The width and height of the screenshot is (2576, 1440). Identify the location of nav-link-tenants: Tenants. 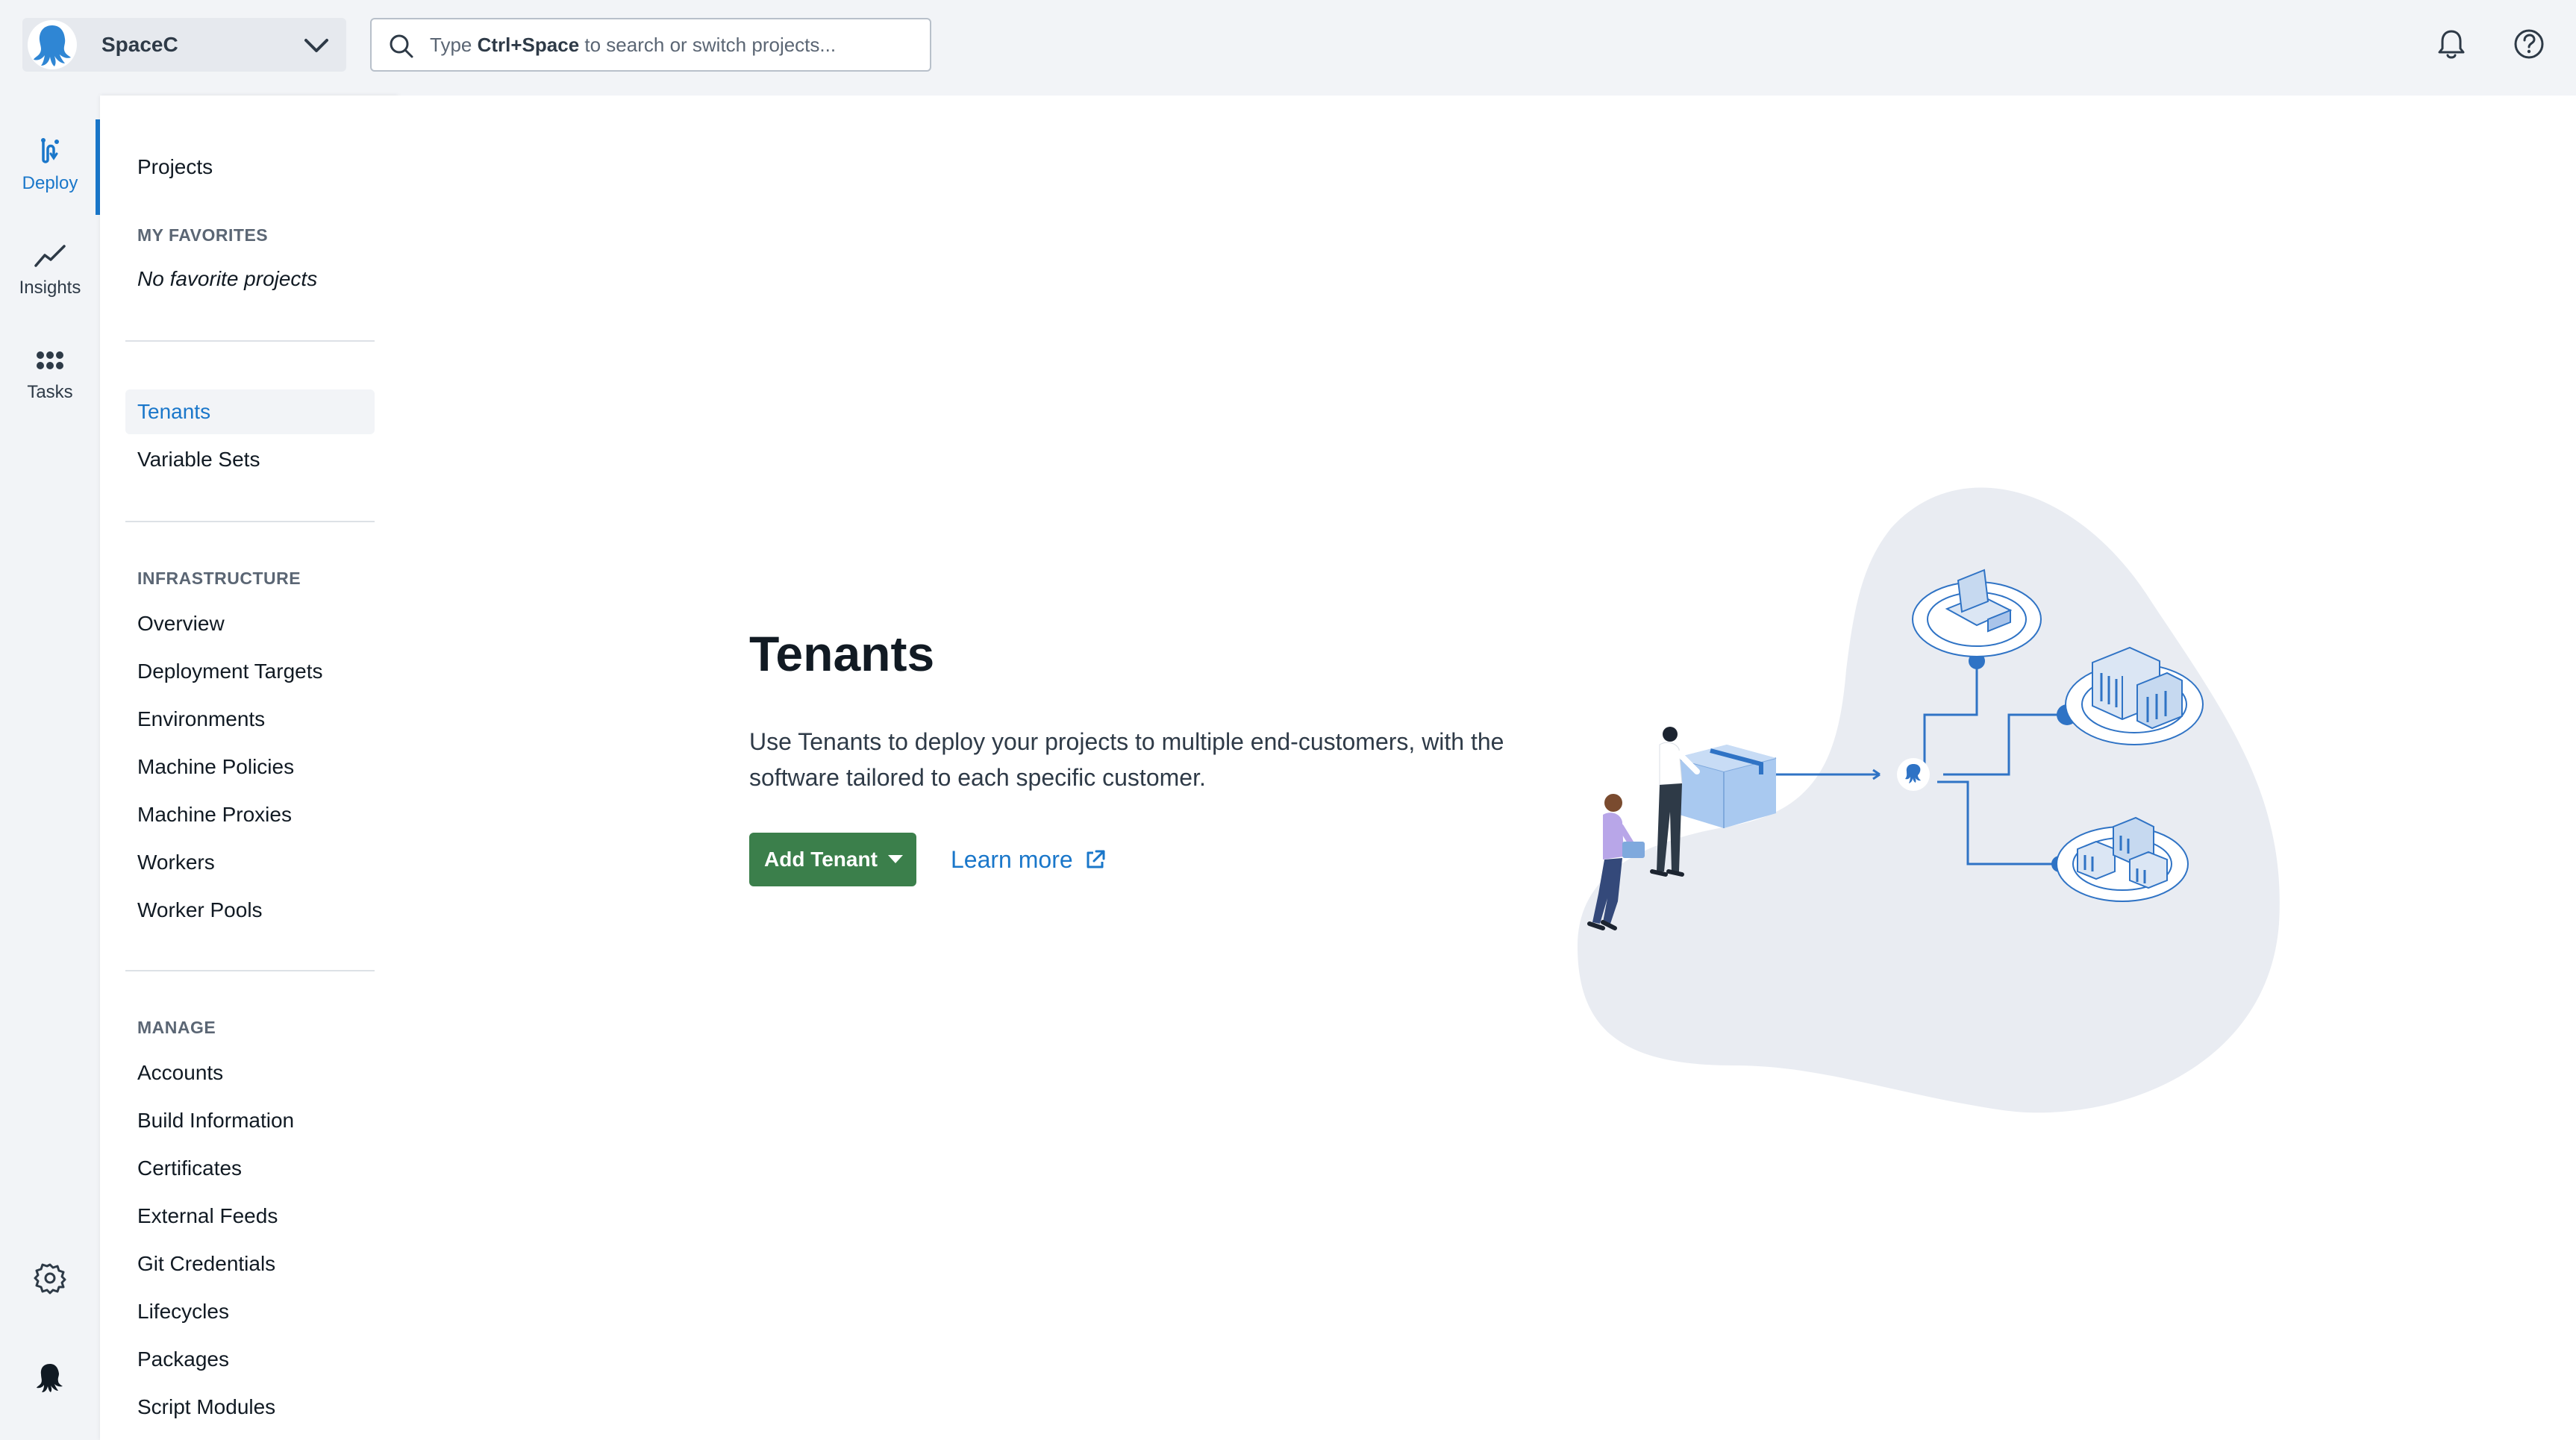
(250, 411).